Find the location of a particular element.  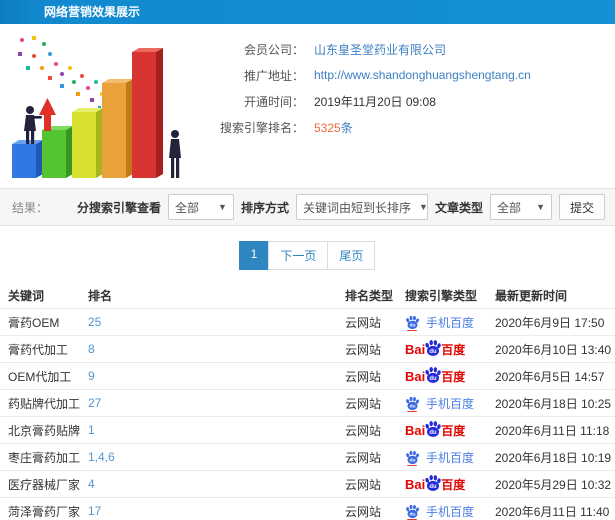

header-rank: 排名 is located at coordinates (100, 295).